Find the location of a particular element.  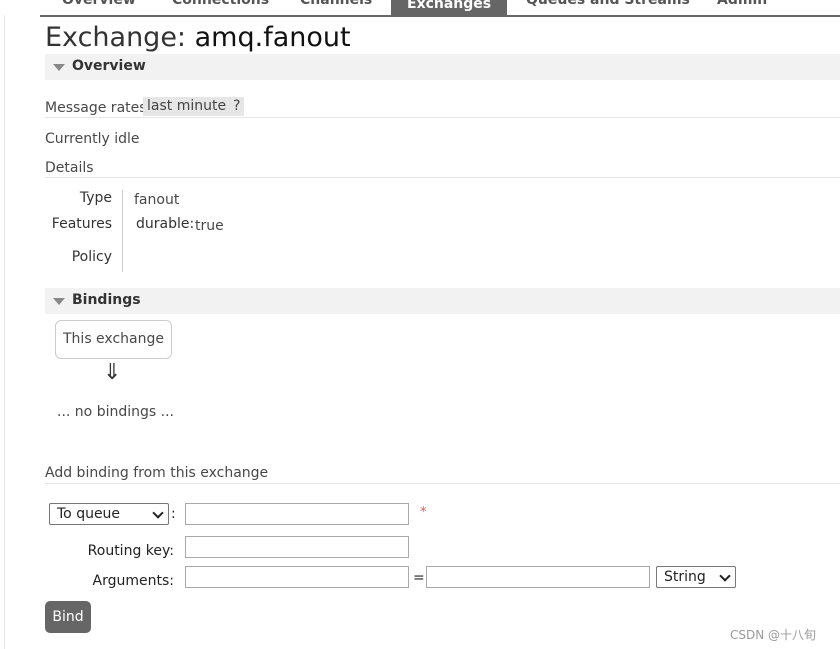

features-label: Features is located at coordinates (81, 224).